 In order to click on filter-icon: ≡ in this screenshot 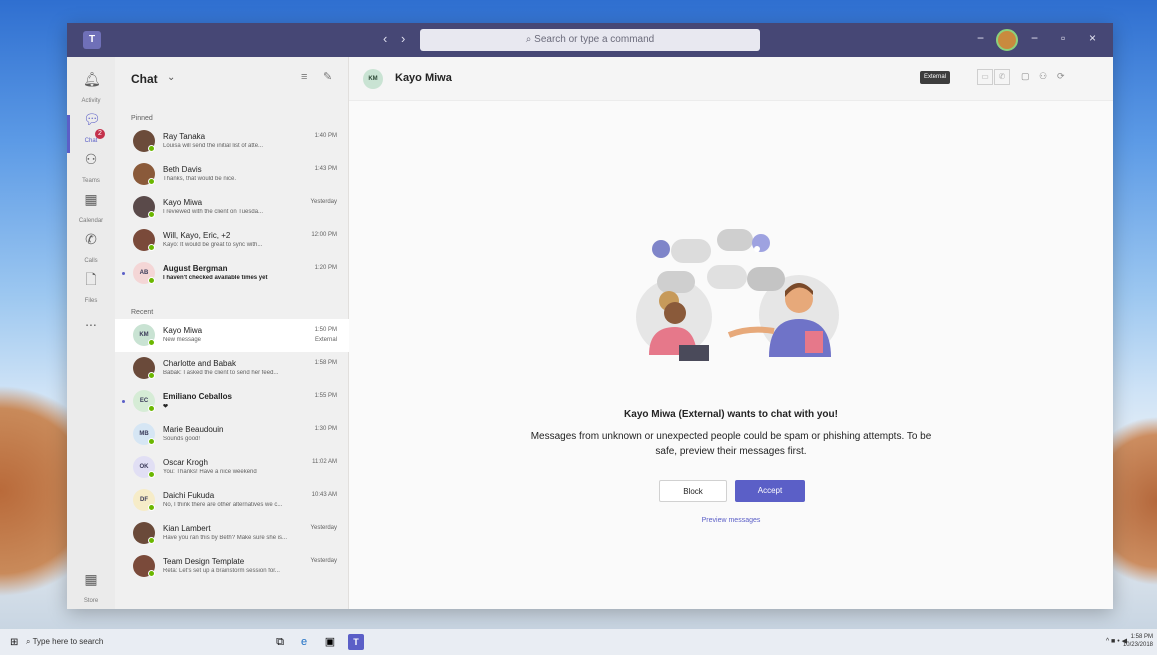, I will do `click(304, 77)`.